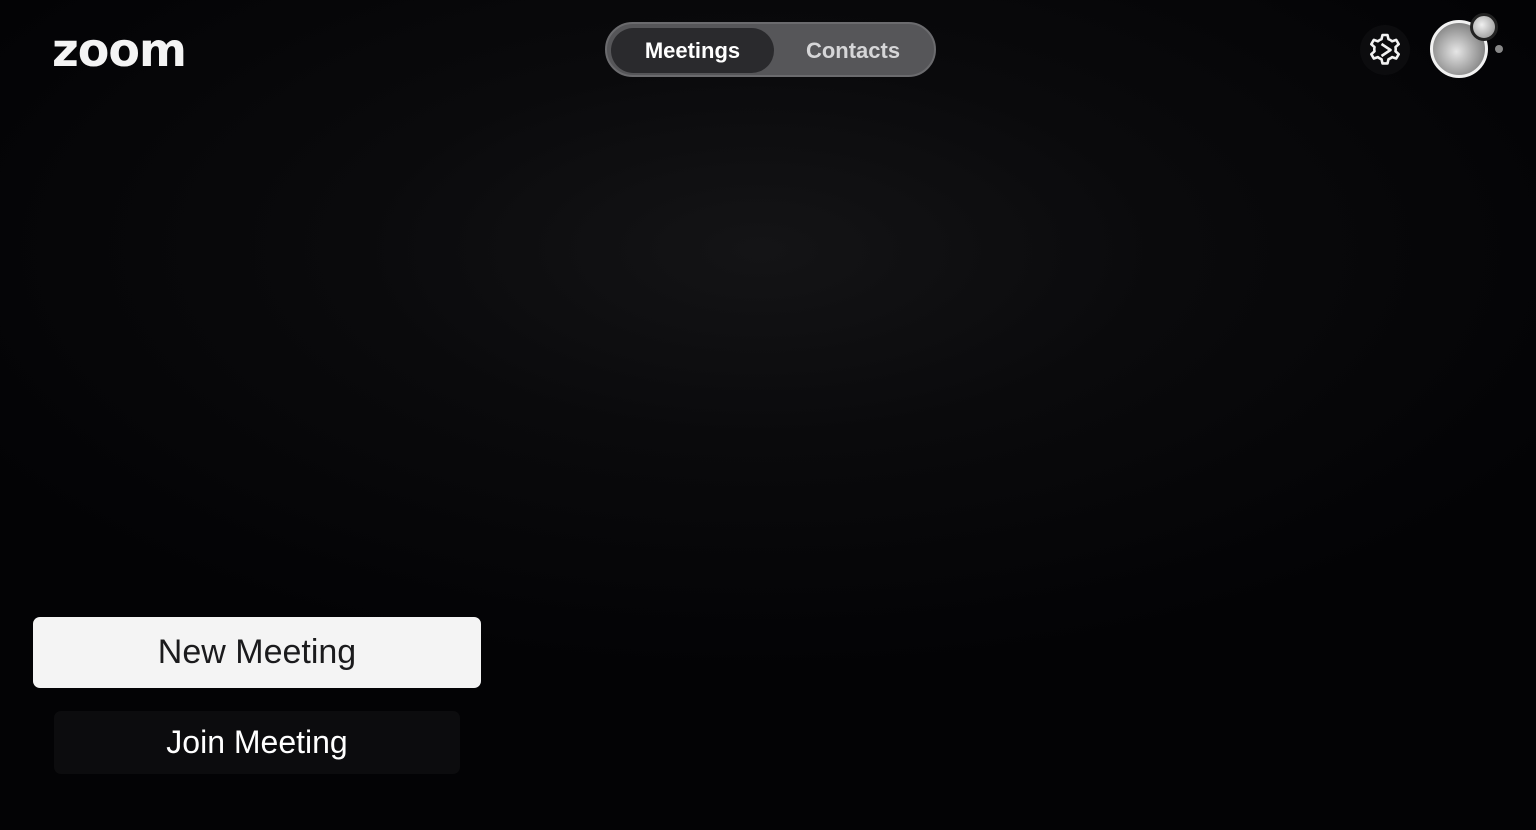 This screenshot has height=830, width=1536. I want to click on zoom-logo: zoom, so click(119, 50).